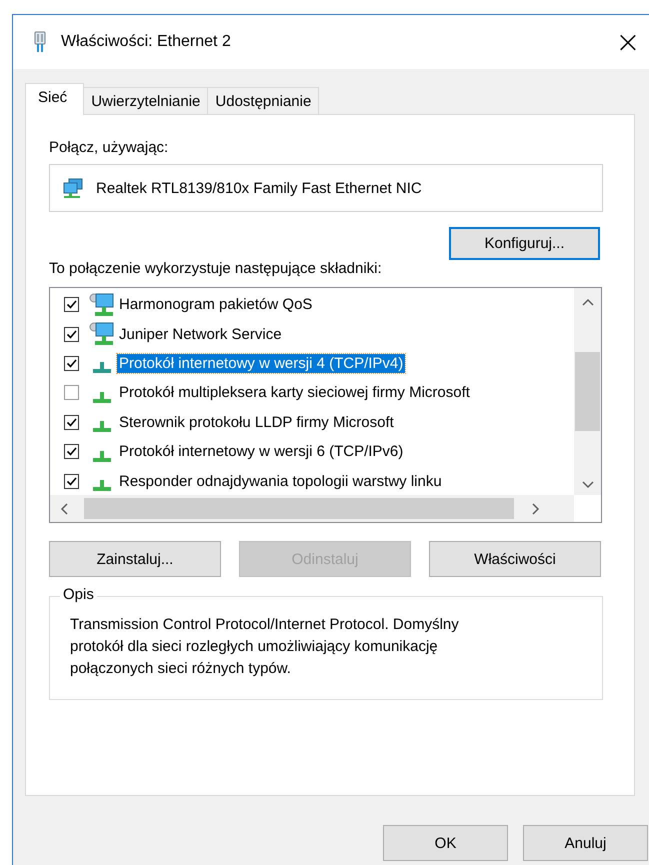 This screenshot has height=865, width=649. I want to click on component-item: Harmonogram pakietów QoS, so click(215, 304).